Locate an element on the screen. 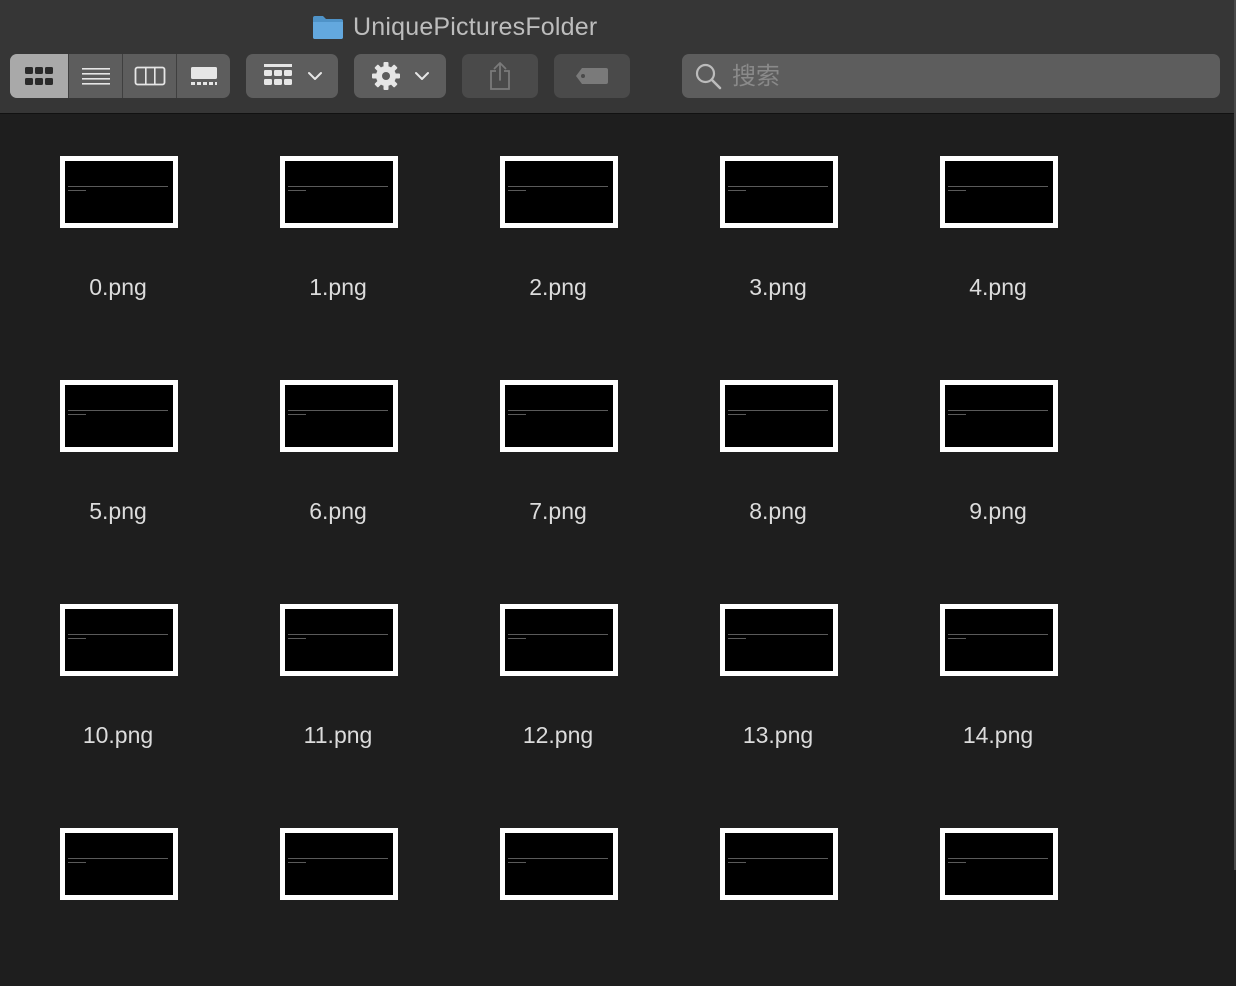 The image size is (1236, 986). file-name: 14.png is located at coordinates (998, 735).